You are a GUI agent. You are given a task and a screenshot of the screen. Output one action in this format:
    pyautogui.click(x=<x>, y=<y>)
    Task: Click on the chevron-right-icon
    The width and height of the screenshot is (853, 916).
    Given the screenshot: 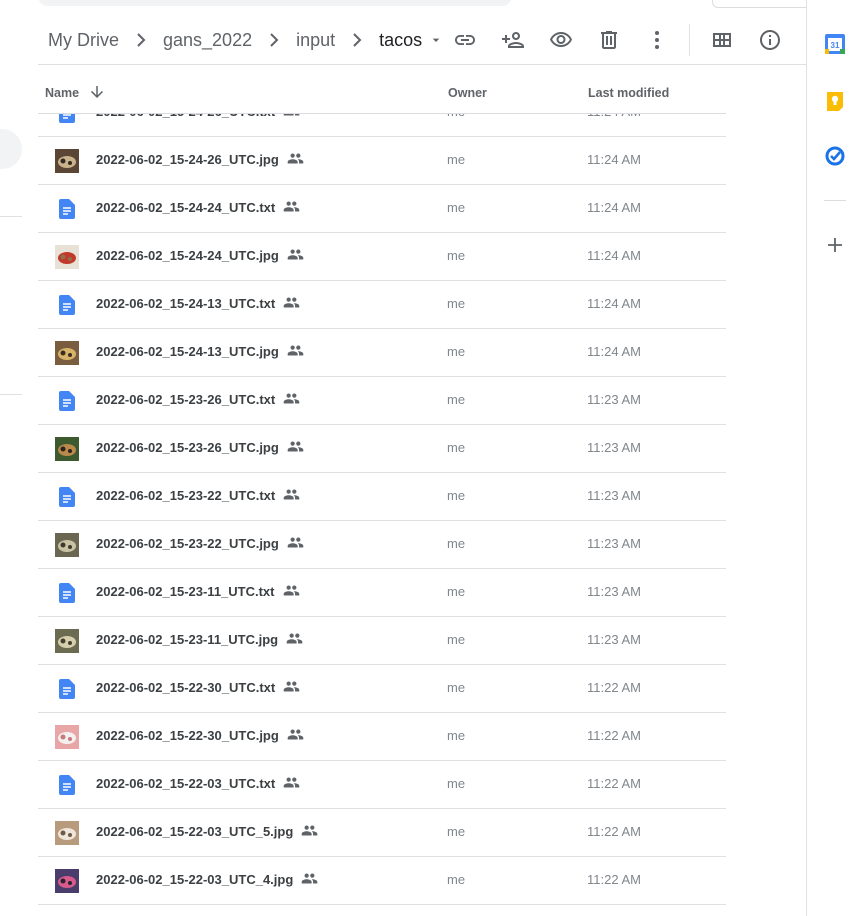 What is the action you would take?
    pyautogui.click(x=357, y=40)
    